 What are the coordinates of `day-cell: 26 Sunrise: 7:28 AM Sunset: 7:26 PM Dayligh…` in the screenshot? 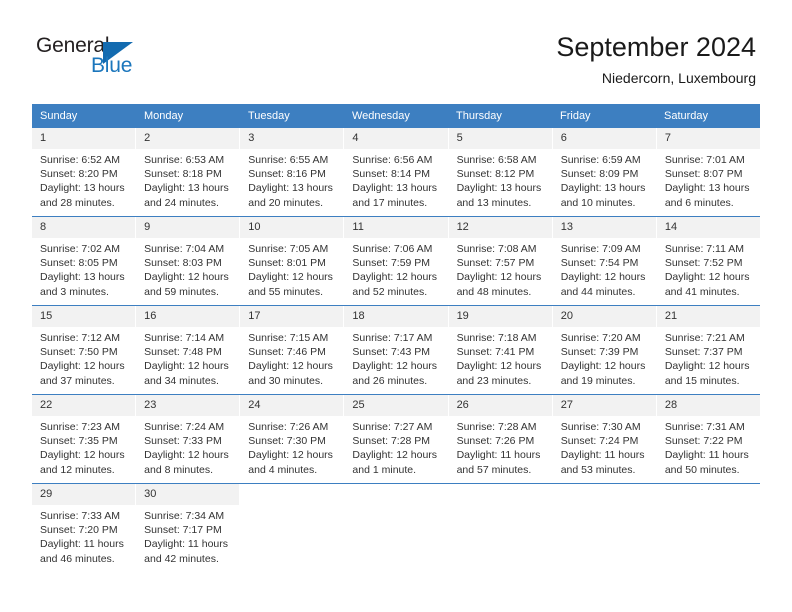 It's located at (500, 439).